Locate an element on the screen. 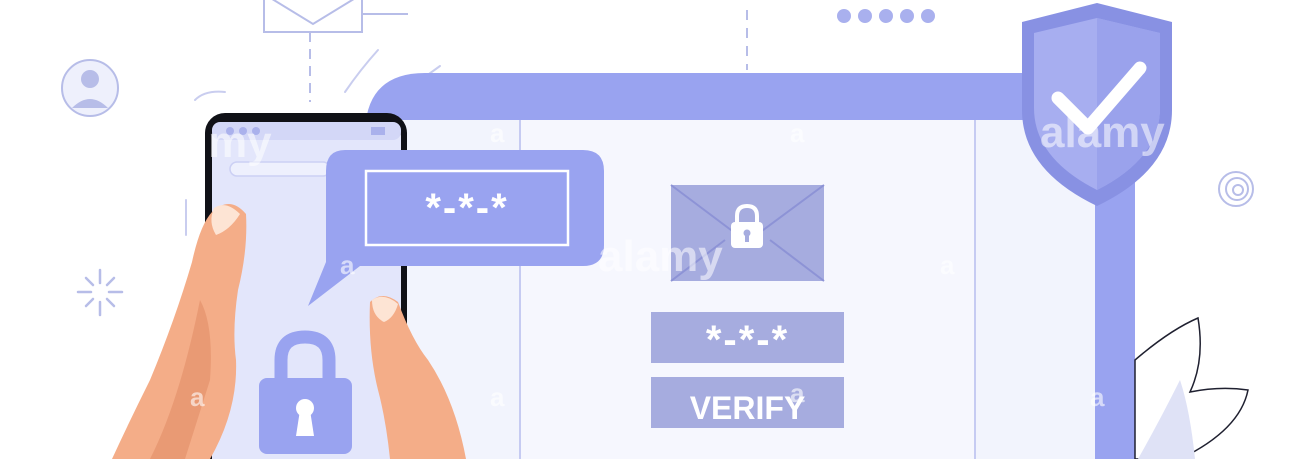 This screenshot has height=464, width=1300. hand-icon is located at coordinates (179, 331).